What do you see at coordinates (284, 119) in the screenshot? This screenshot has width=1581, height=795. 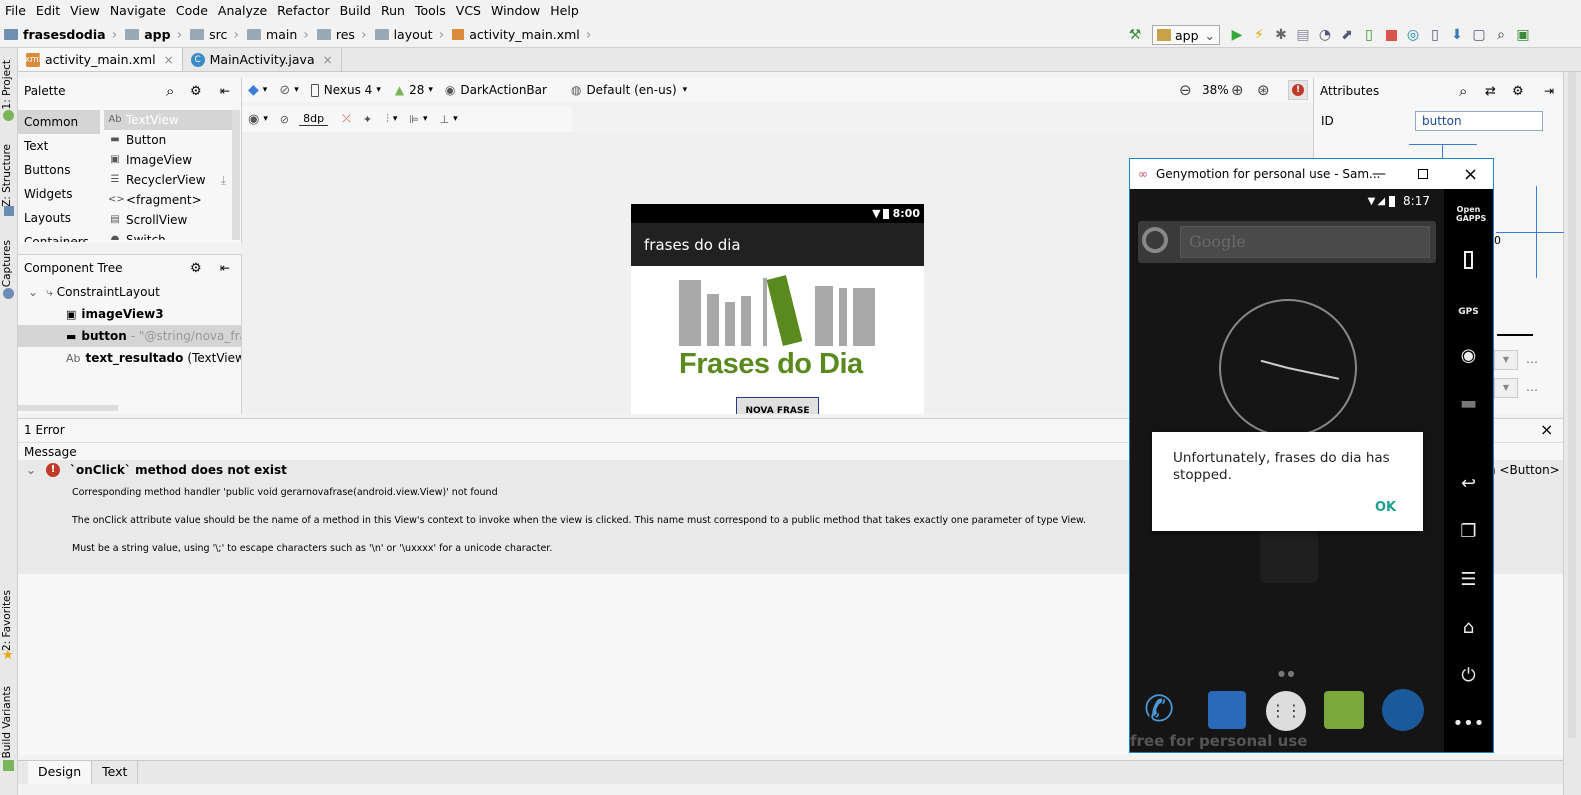 I see `autoconnect-icon: ⊘` at bounding box center [284, 119].